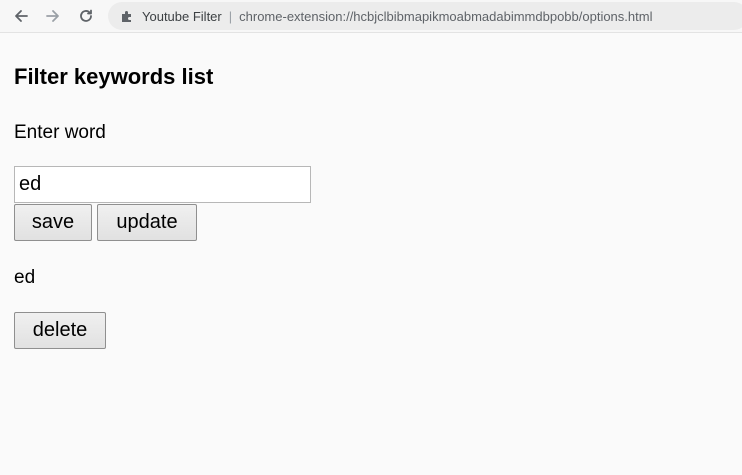 This screenshot has height=475, width=742. I want to click on delete-button: delete, so click(60, 330).